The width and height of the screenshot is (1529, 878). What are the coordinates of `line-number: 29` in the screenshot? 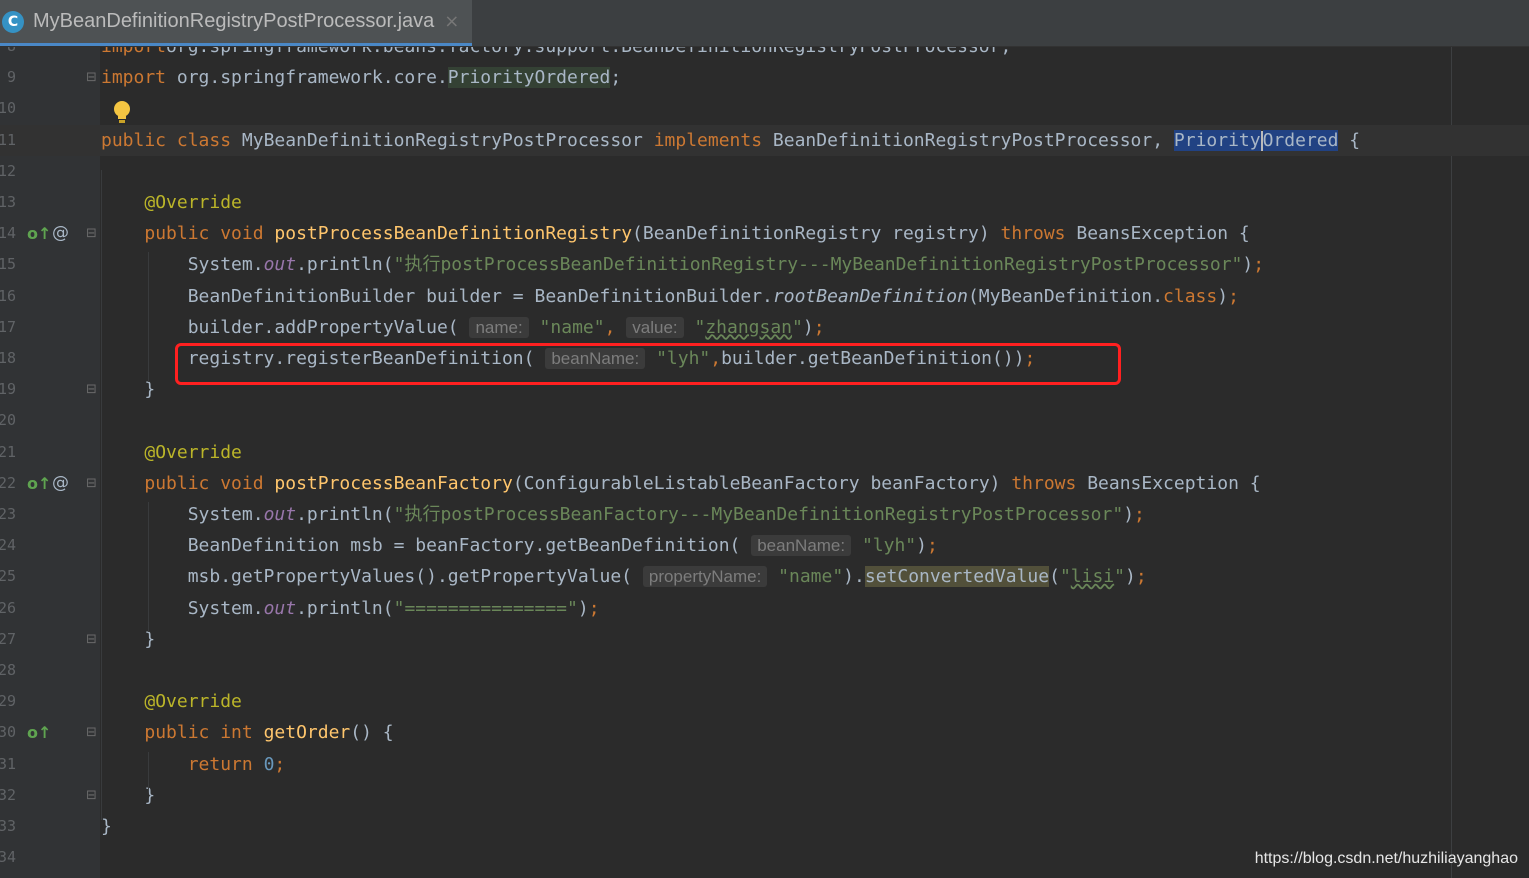 It's located at (8, 701).